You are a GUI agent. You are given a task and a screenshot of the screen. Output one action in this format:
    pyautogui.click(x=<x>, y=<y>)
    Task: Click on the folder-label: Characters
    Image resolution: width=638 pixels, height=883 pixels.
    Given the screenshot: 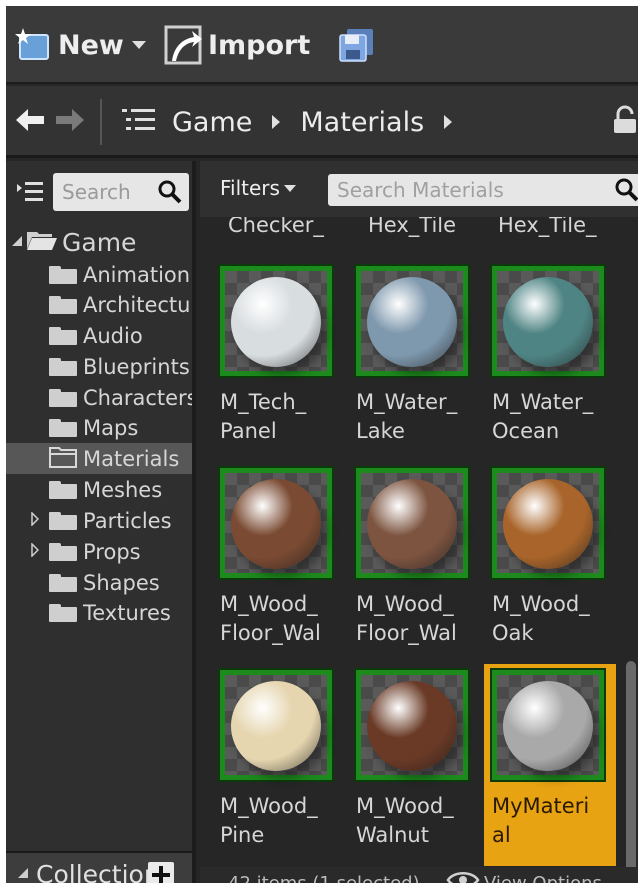 What is the action you would take?
    pyautogui.click(x=137, y=397)
    